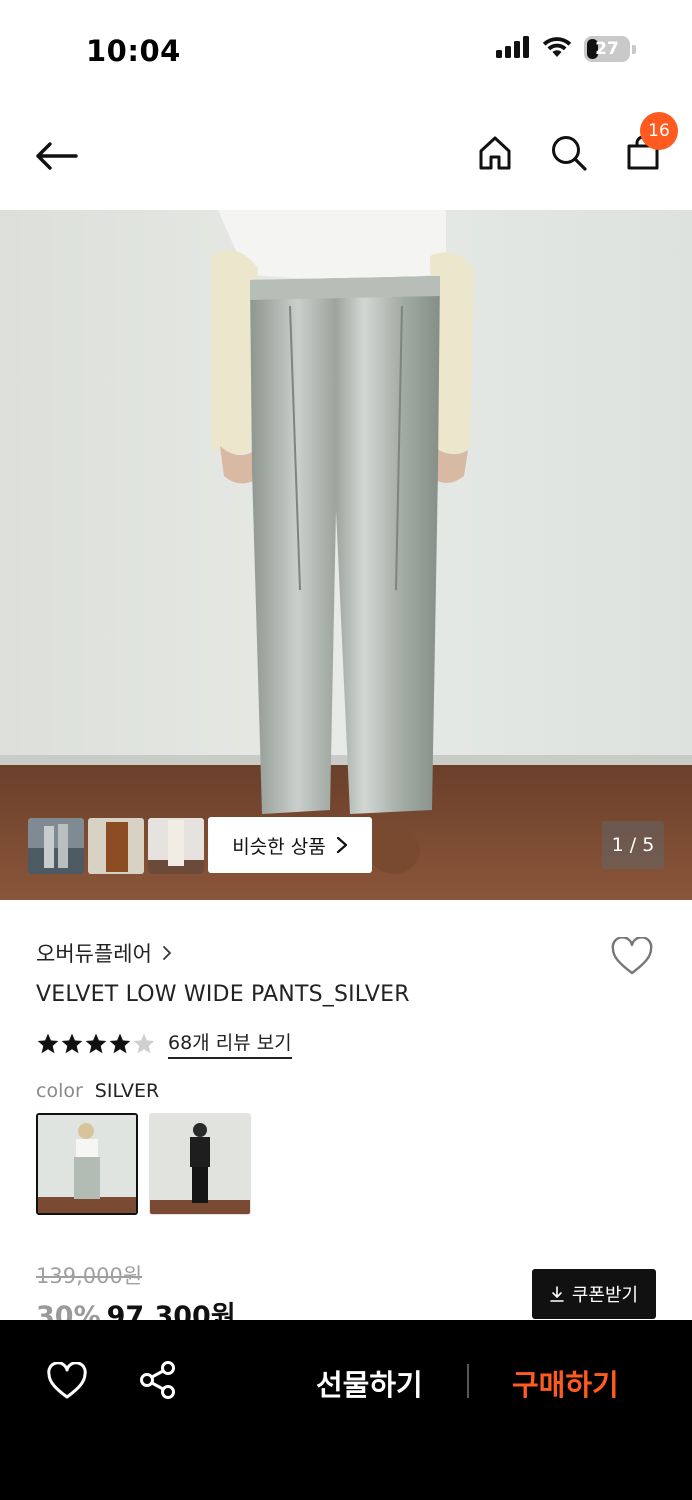 The image size is (692, 1500). Describe the element at coordinates (127, 1091) in the screenshot. I see `option-value: SILVER` at that location.